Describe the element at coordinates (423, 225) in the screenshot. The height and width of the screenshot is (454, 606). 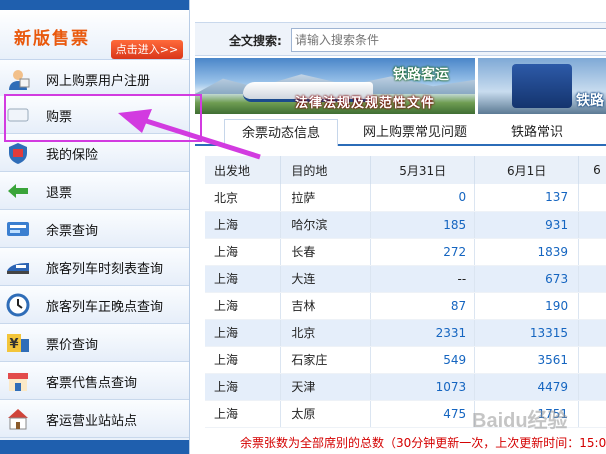
I see `ticket-count-cell: 185` at that location.